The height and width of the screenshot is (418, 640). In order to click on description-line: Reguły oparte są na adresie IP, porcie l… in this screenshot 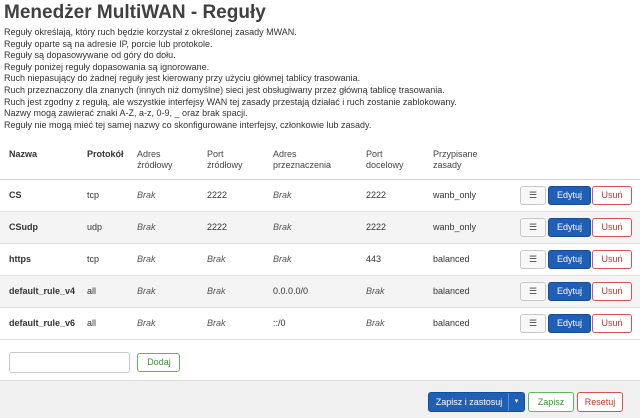, I will do `click(108, 43)`.